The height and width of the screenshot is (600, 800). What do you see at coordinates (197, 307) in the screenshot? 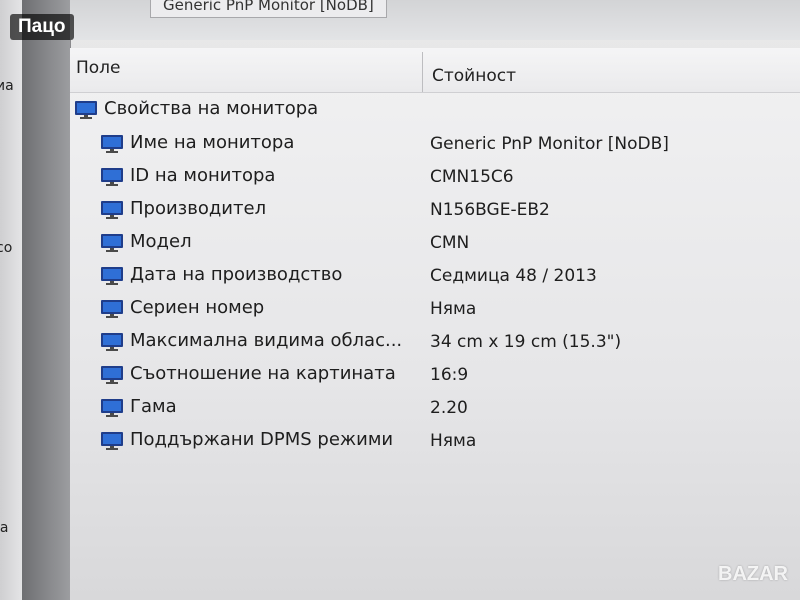
I see `field-label: Сериен номер` at bounding box center [197, 307].